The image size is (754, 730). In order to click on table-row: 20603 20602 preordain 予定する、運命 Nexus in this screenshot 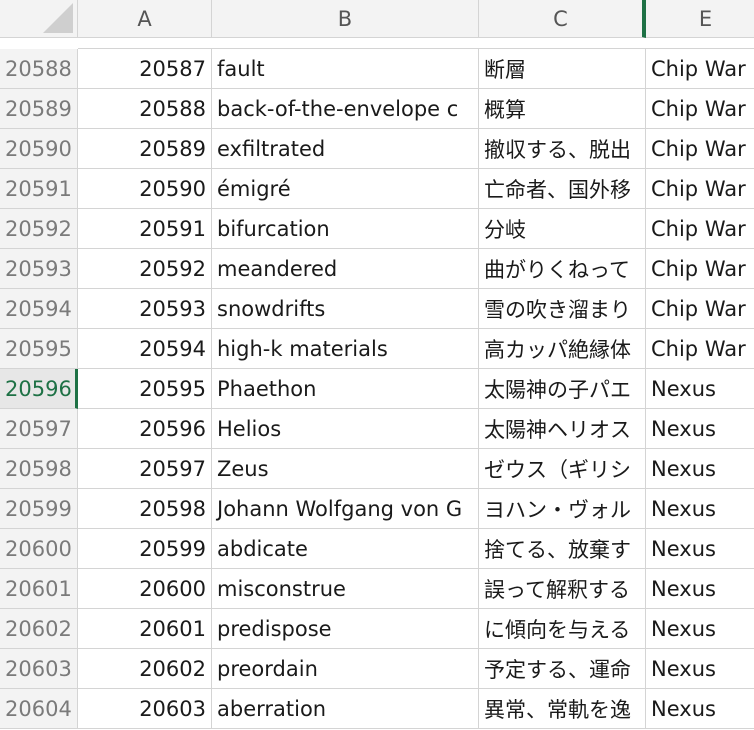, I will do `click(377, 669)`.